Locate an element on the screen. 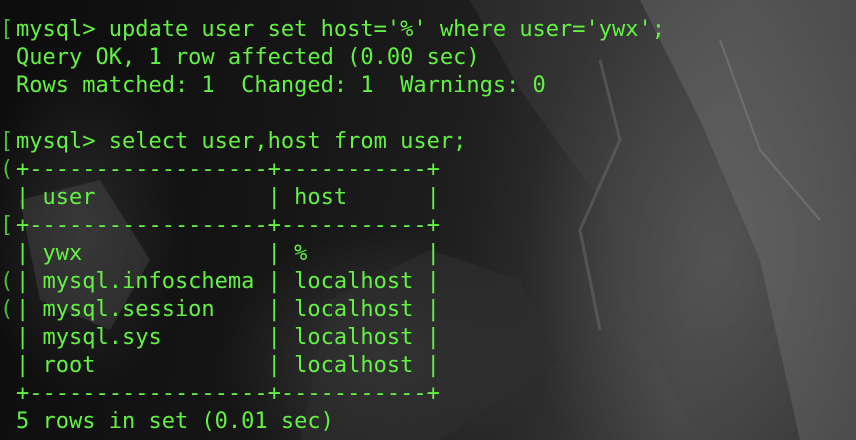 The image size is (856, 440). terminal-line: | mysql.sys | localhost | is located at coordinates (428, 338).